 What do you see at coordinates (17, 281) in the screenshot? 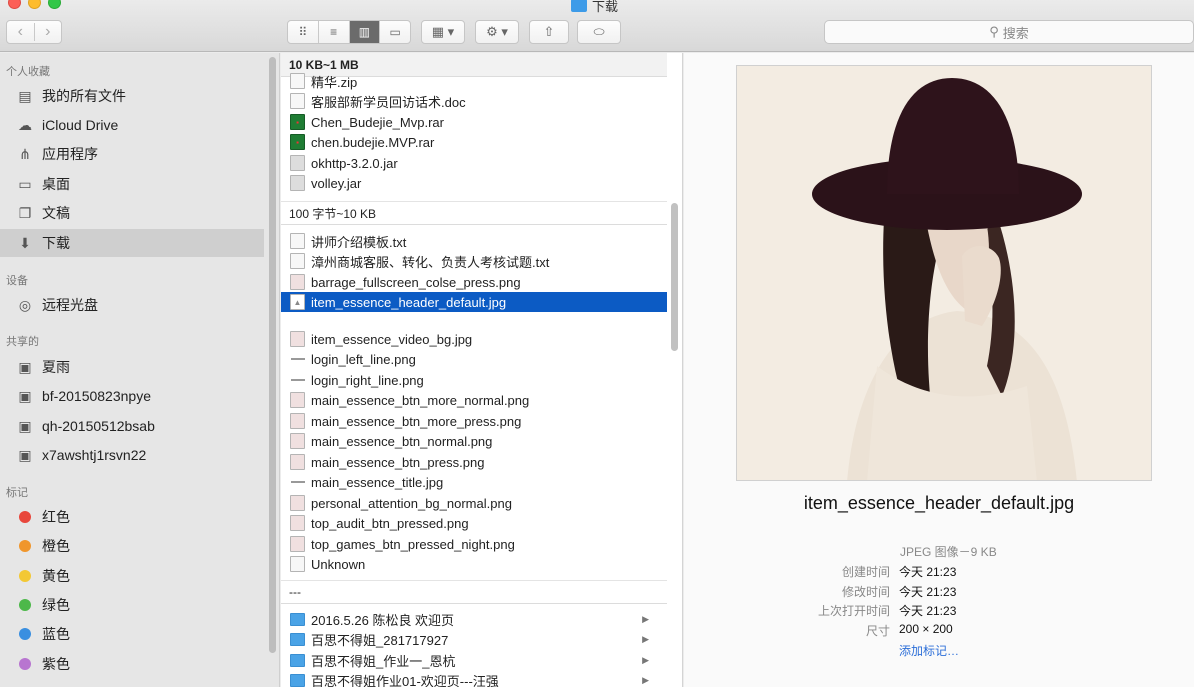
I see `sidebar-section-devices: 设备` at bounding box center [17, 281].